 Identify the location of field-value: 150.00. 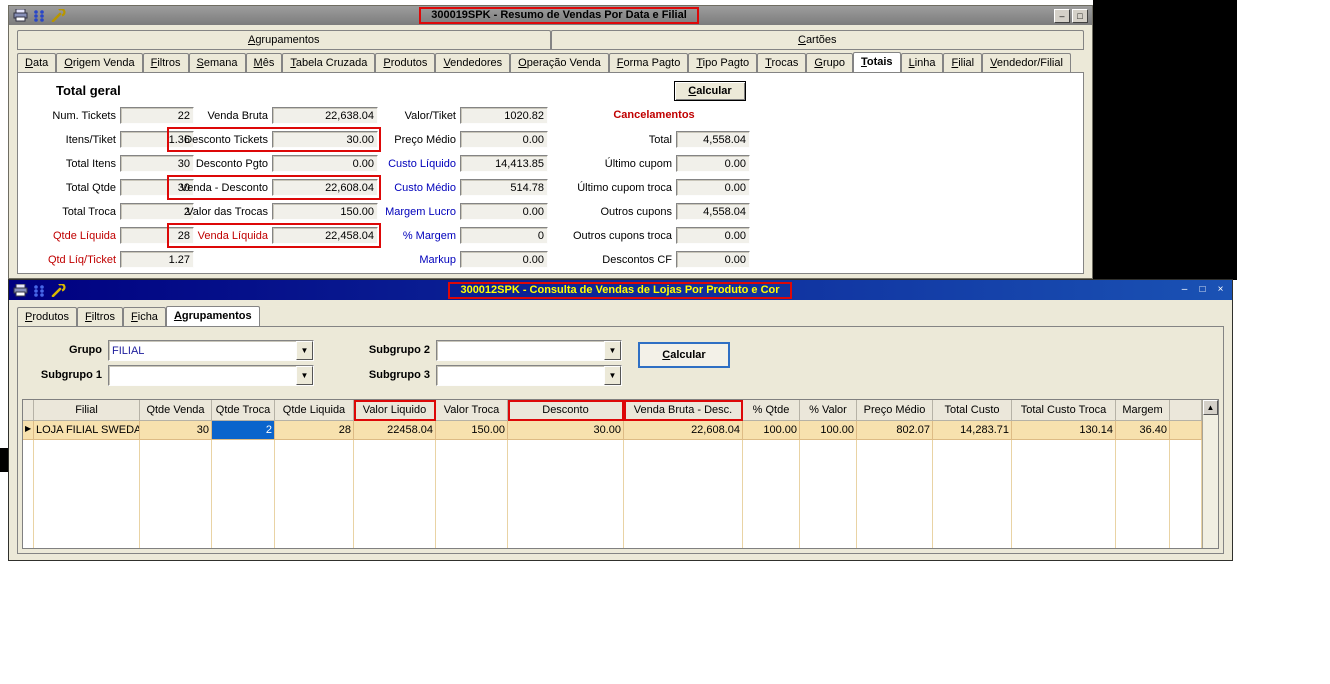
(325, 211).